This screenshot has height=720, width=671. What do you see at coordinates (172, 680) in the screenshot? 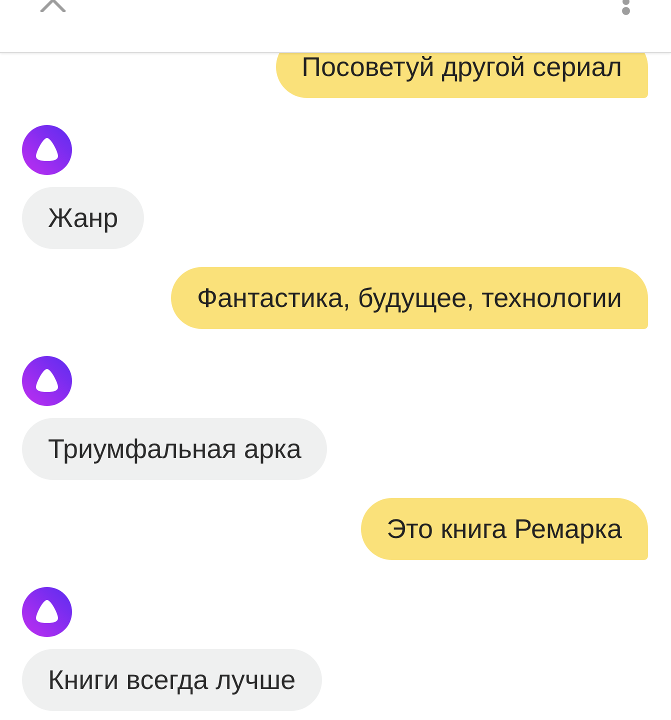
I see `assistant-message: Книги всегда лучше` at bounding box center [172, 680].